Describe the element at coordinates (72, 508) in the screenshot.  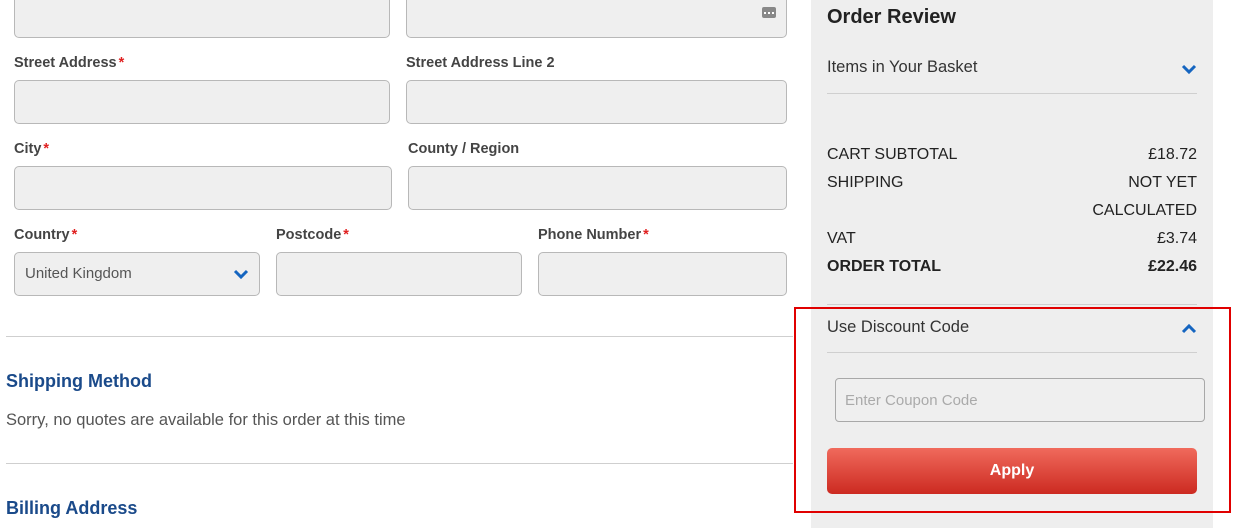
I see `billing-address-title: Billing Address` at that location.